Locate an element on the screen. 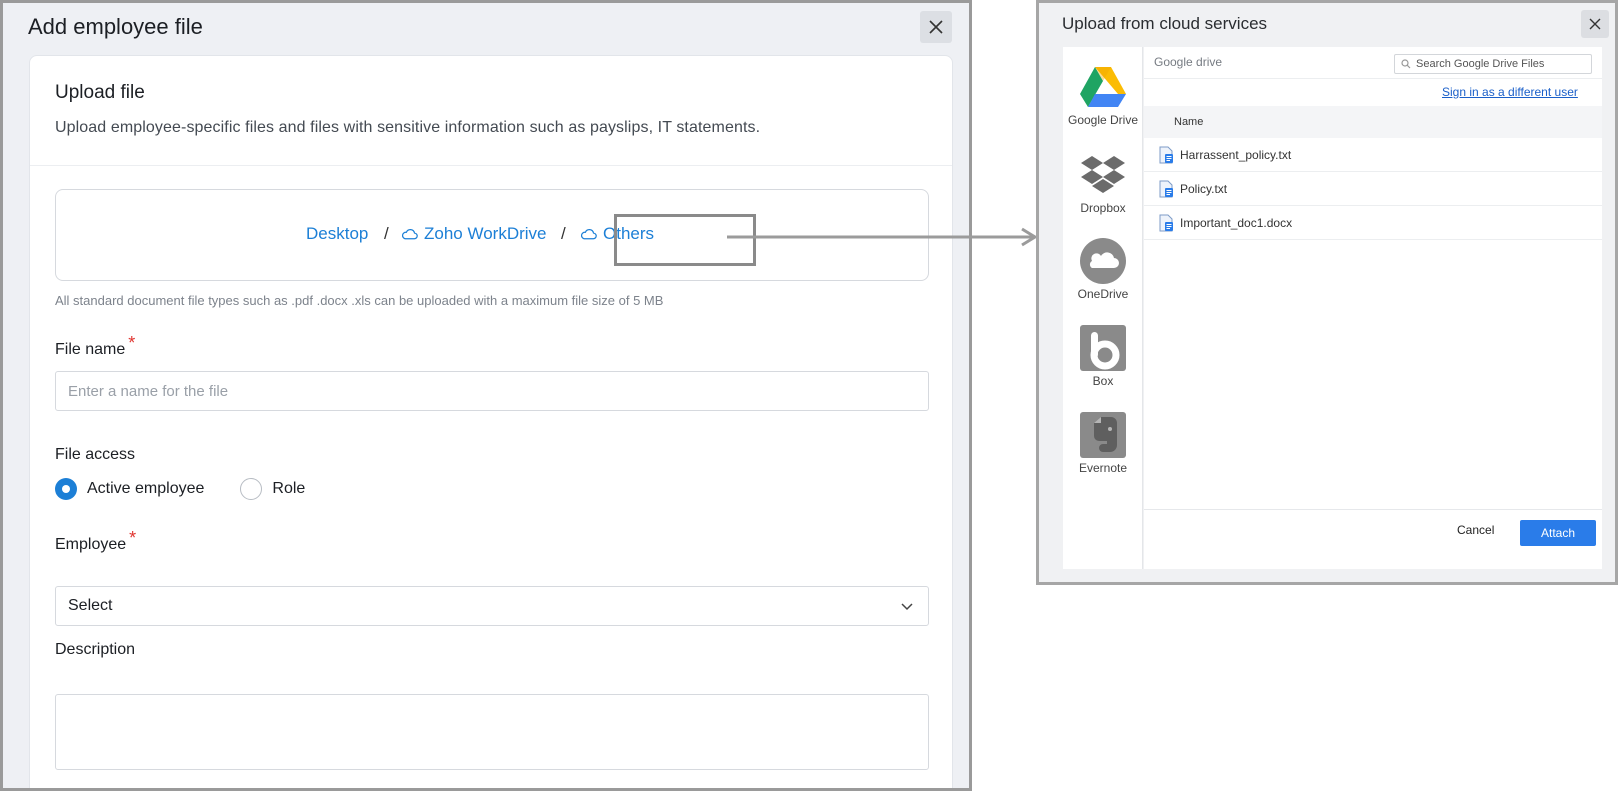  search-box is located at coordinates (1493, 64).